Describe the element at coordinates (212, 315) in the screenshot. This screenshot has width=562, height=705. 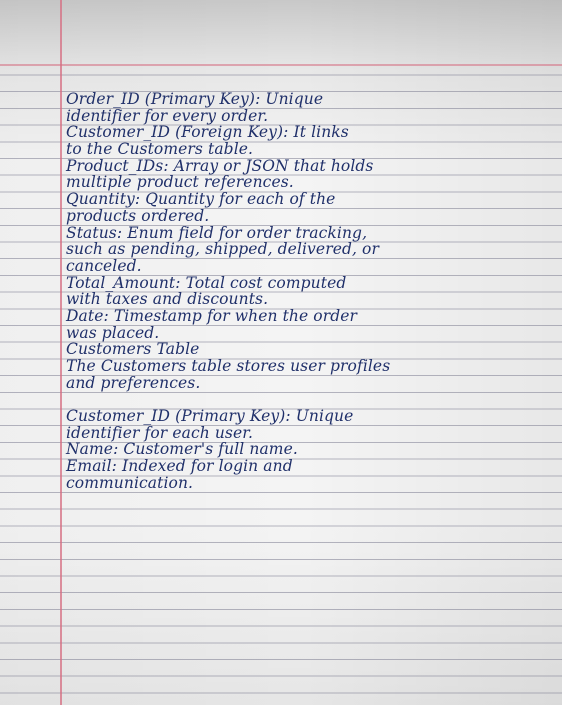
I see `note-line: Date: Timestamp for when the order` at that location.